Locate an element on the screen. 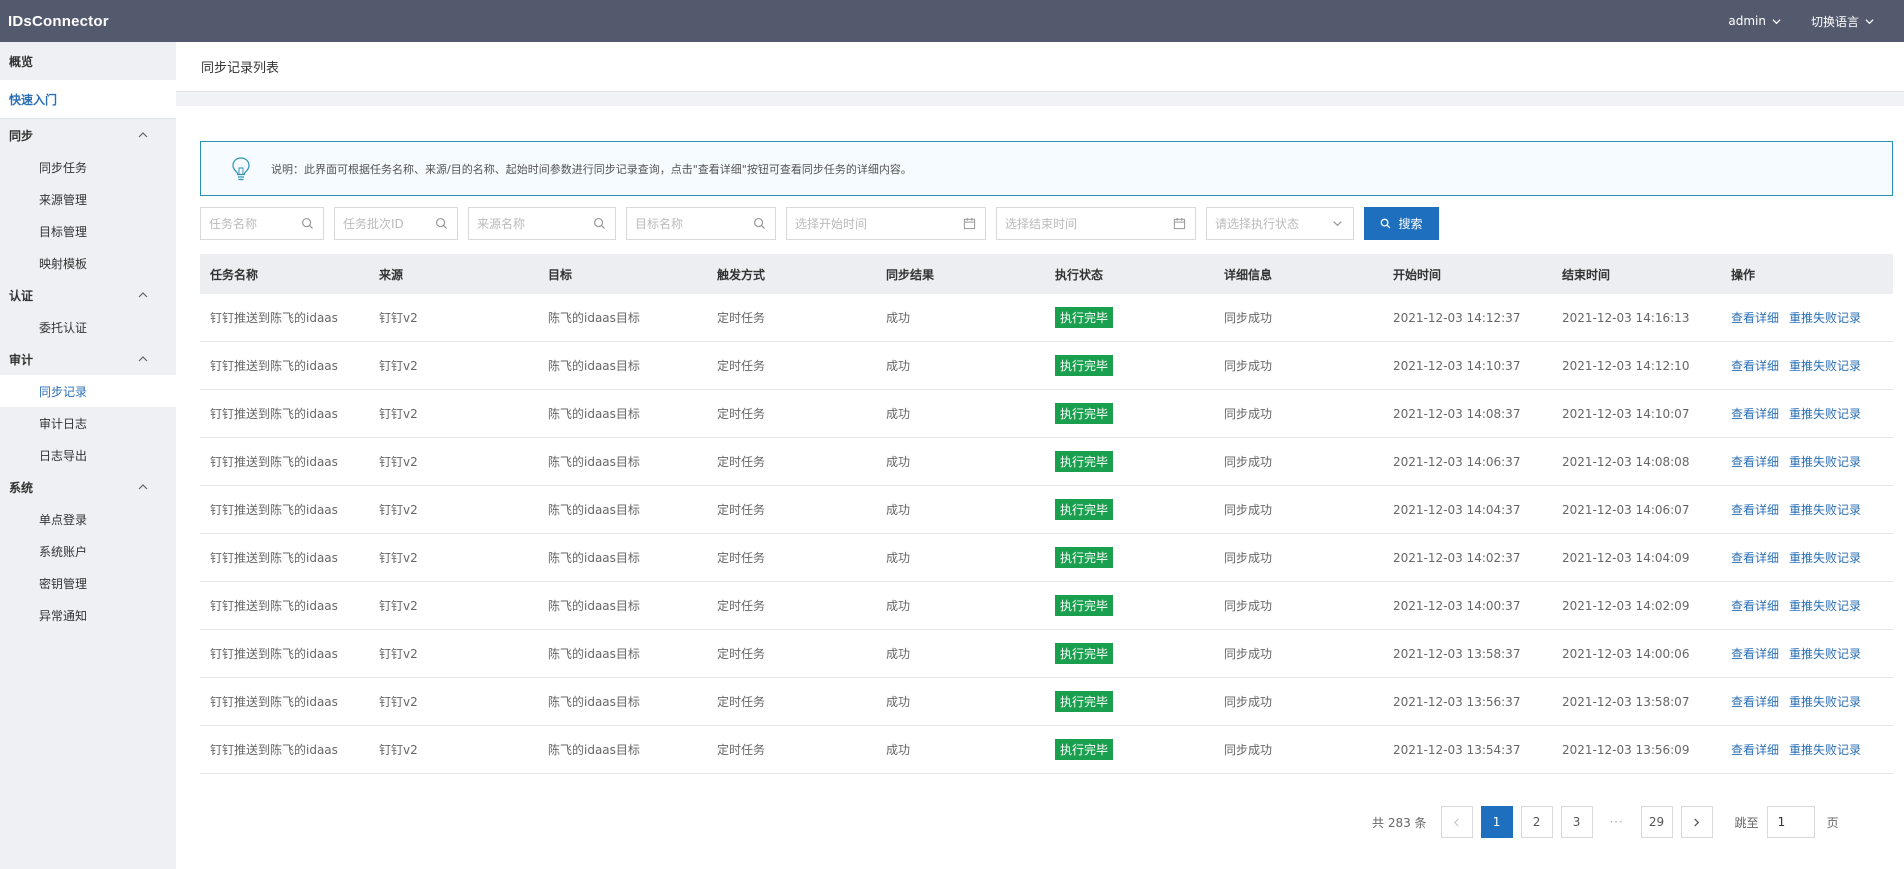 The height and width of the screenshot is (869, 1904). page-button: 2 is located at coordinates (1536, 822).